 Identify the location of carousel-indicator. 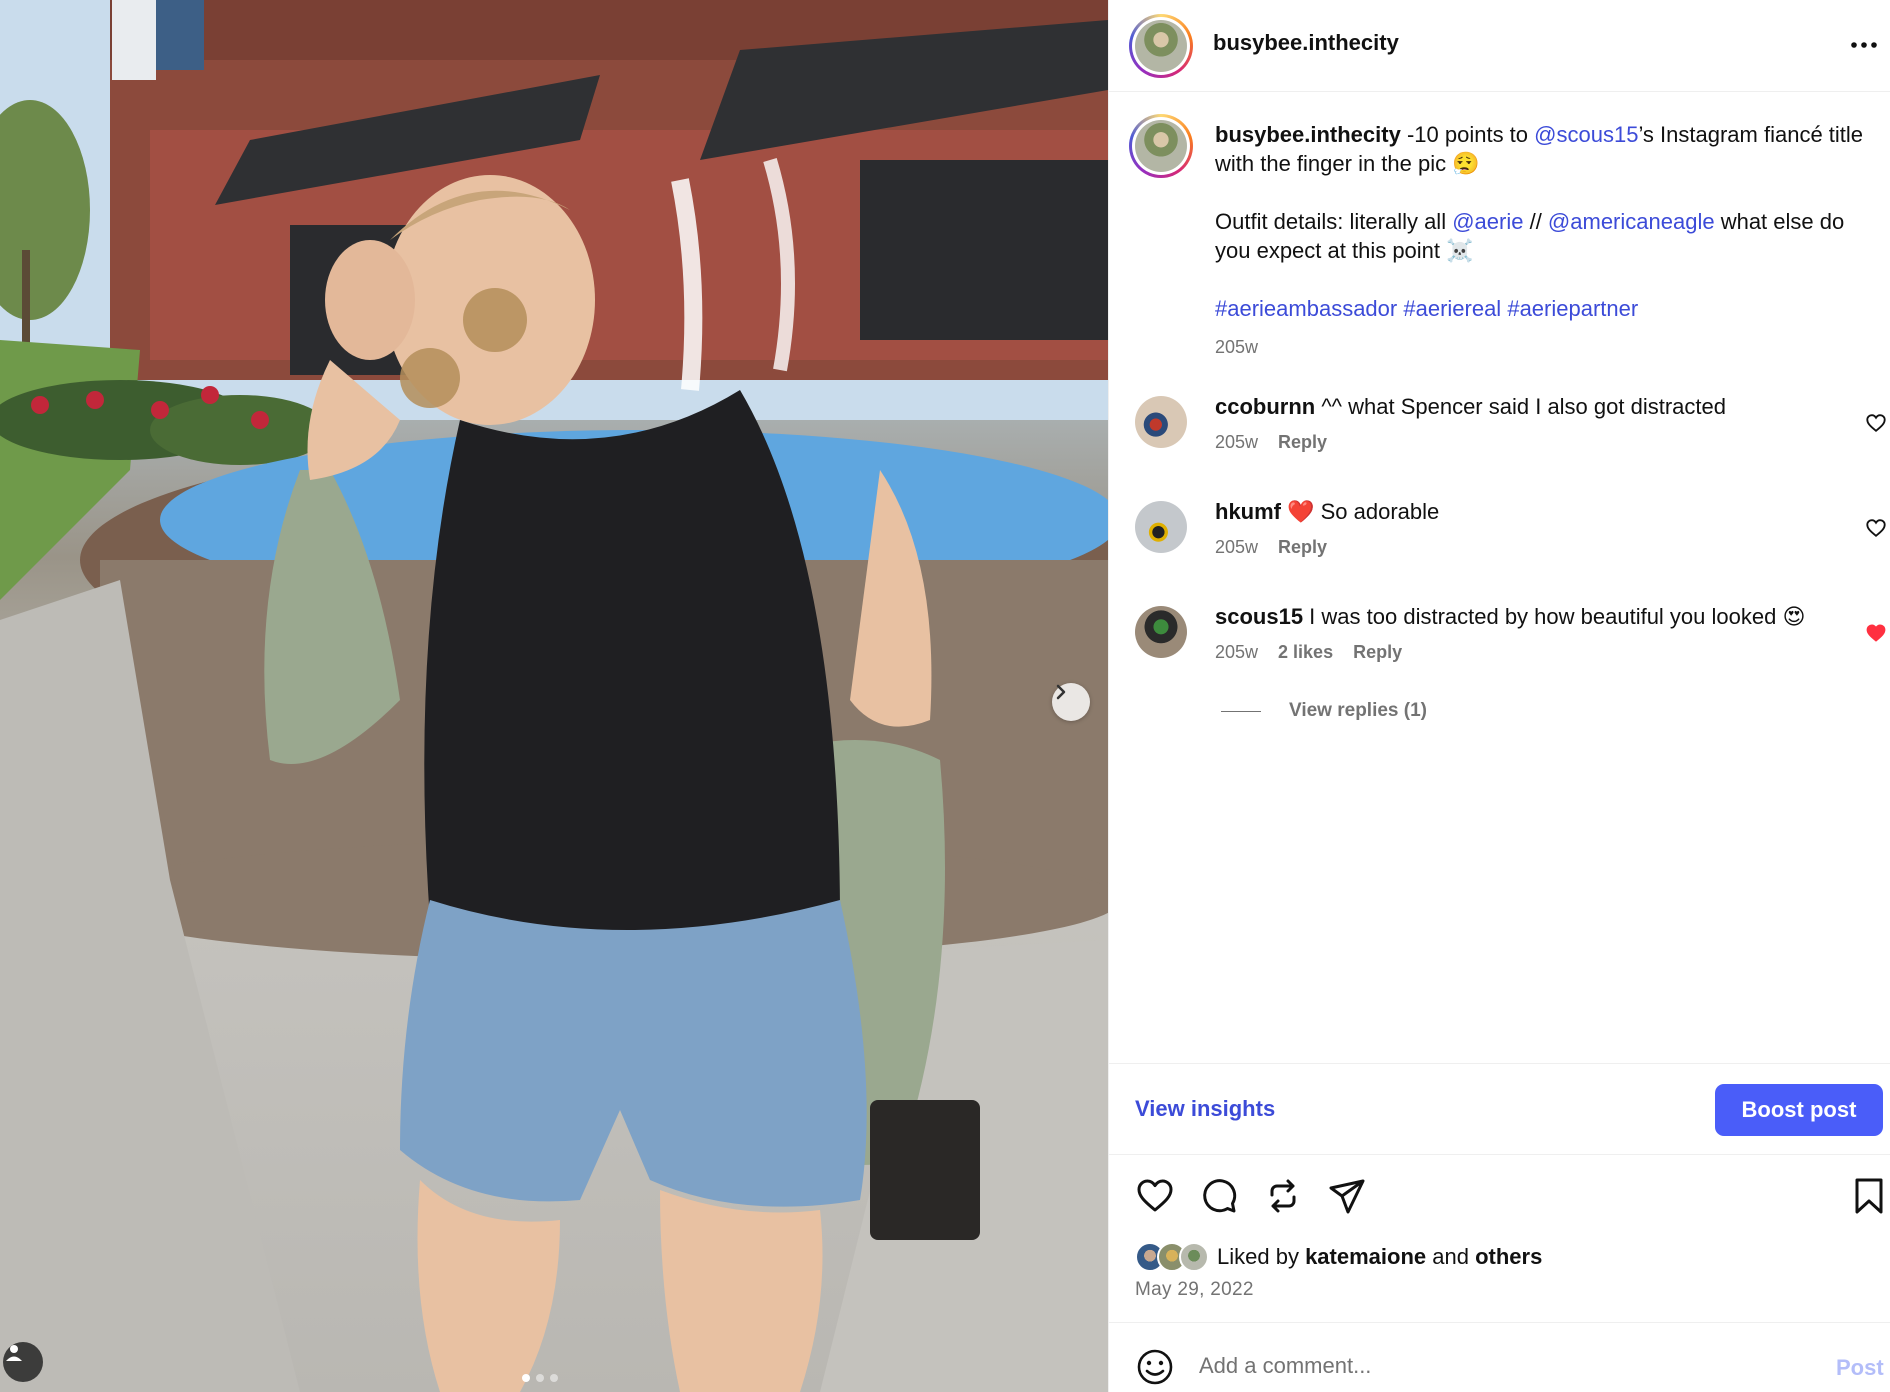
(540, 1378).